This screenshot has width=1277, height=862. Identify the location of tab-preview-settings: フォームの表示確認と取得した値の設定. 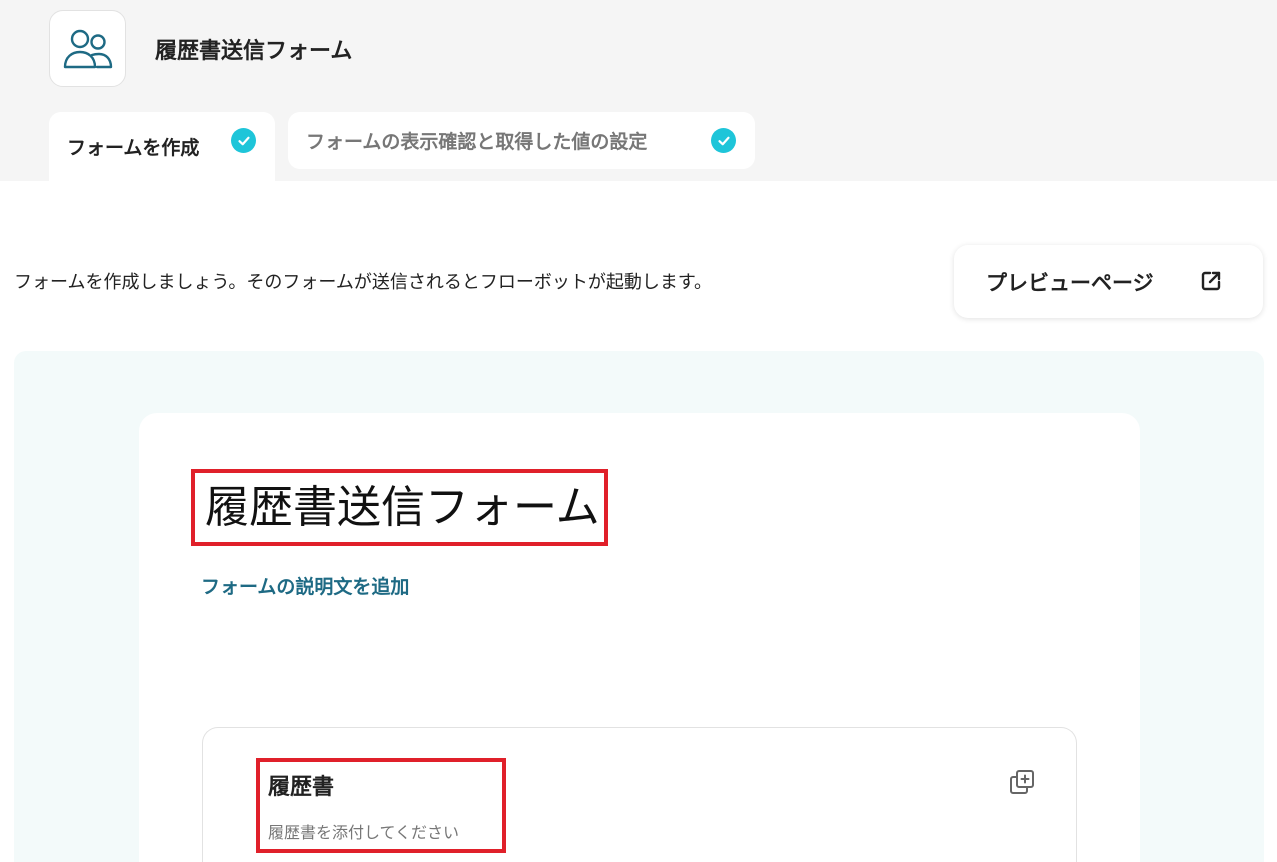
(521, 140).